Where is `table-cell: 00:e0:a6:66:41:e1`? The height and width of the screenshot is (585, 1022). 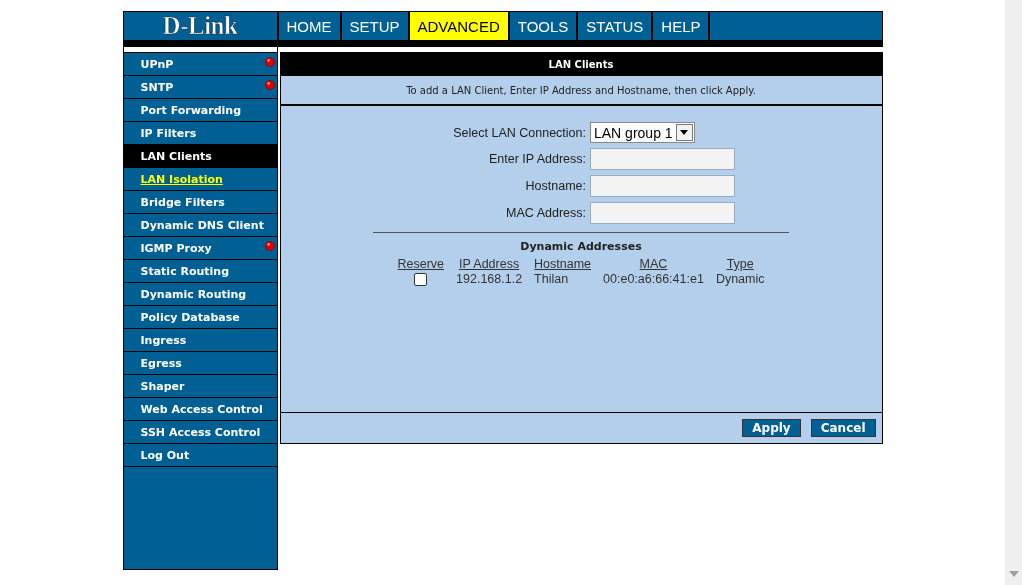
table-cell: 00:e0:a6:66:41:e1 is located at coordinates (653, 279).